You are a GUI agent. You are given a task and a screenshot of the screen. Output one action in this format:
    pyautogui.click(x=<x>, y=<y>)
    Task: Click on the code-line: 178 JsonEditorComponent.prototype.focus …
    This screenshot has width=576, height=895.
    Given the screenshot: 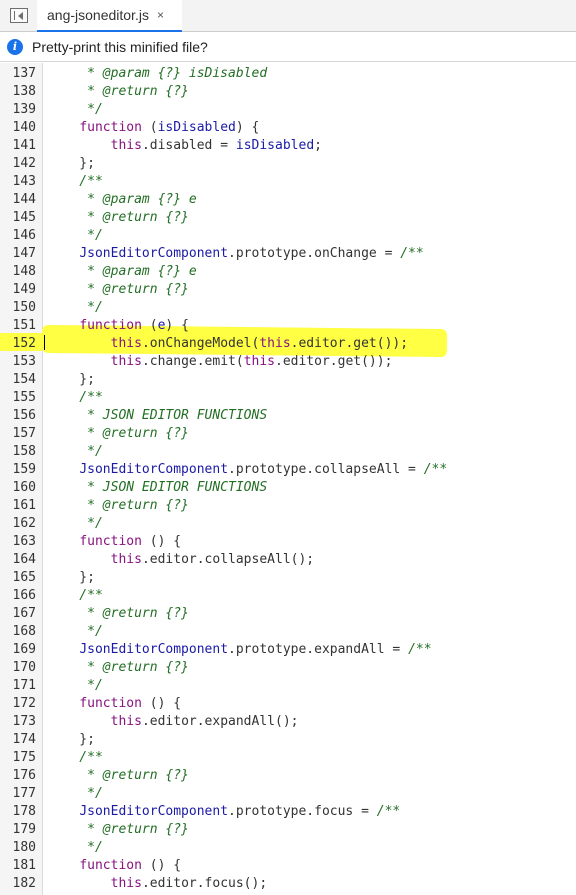 What is the action you would take?
    pyautogui.click(x=288, y=812)
    